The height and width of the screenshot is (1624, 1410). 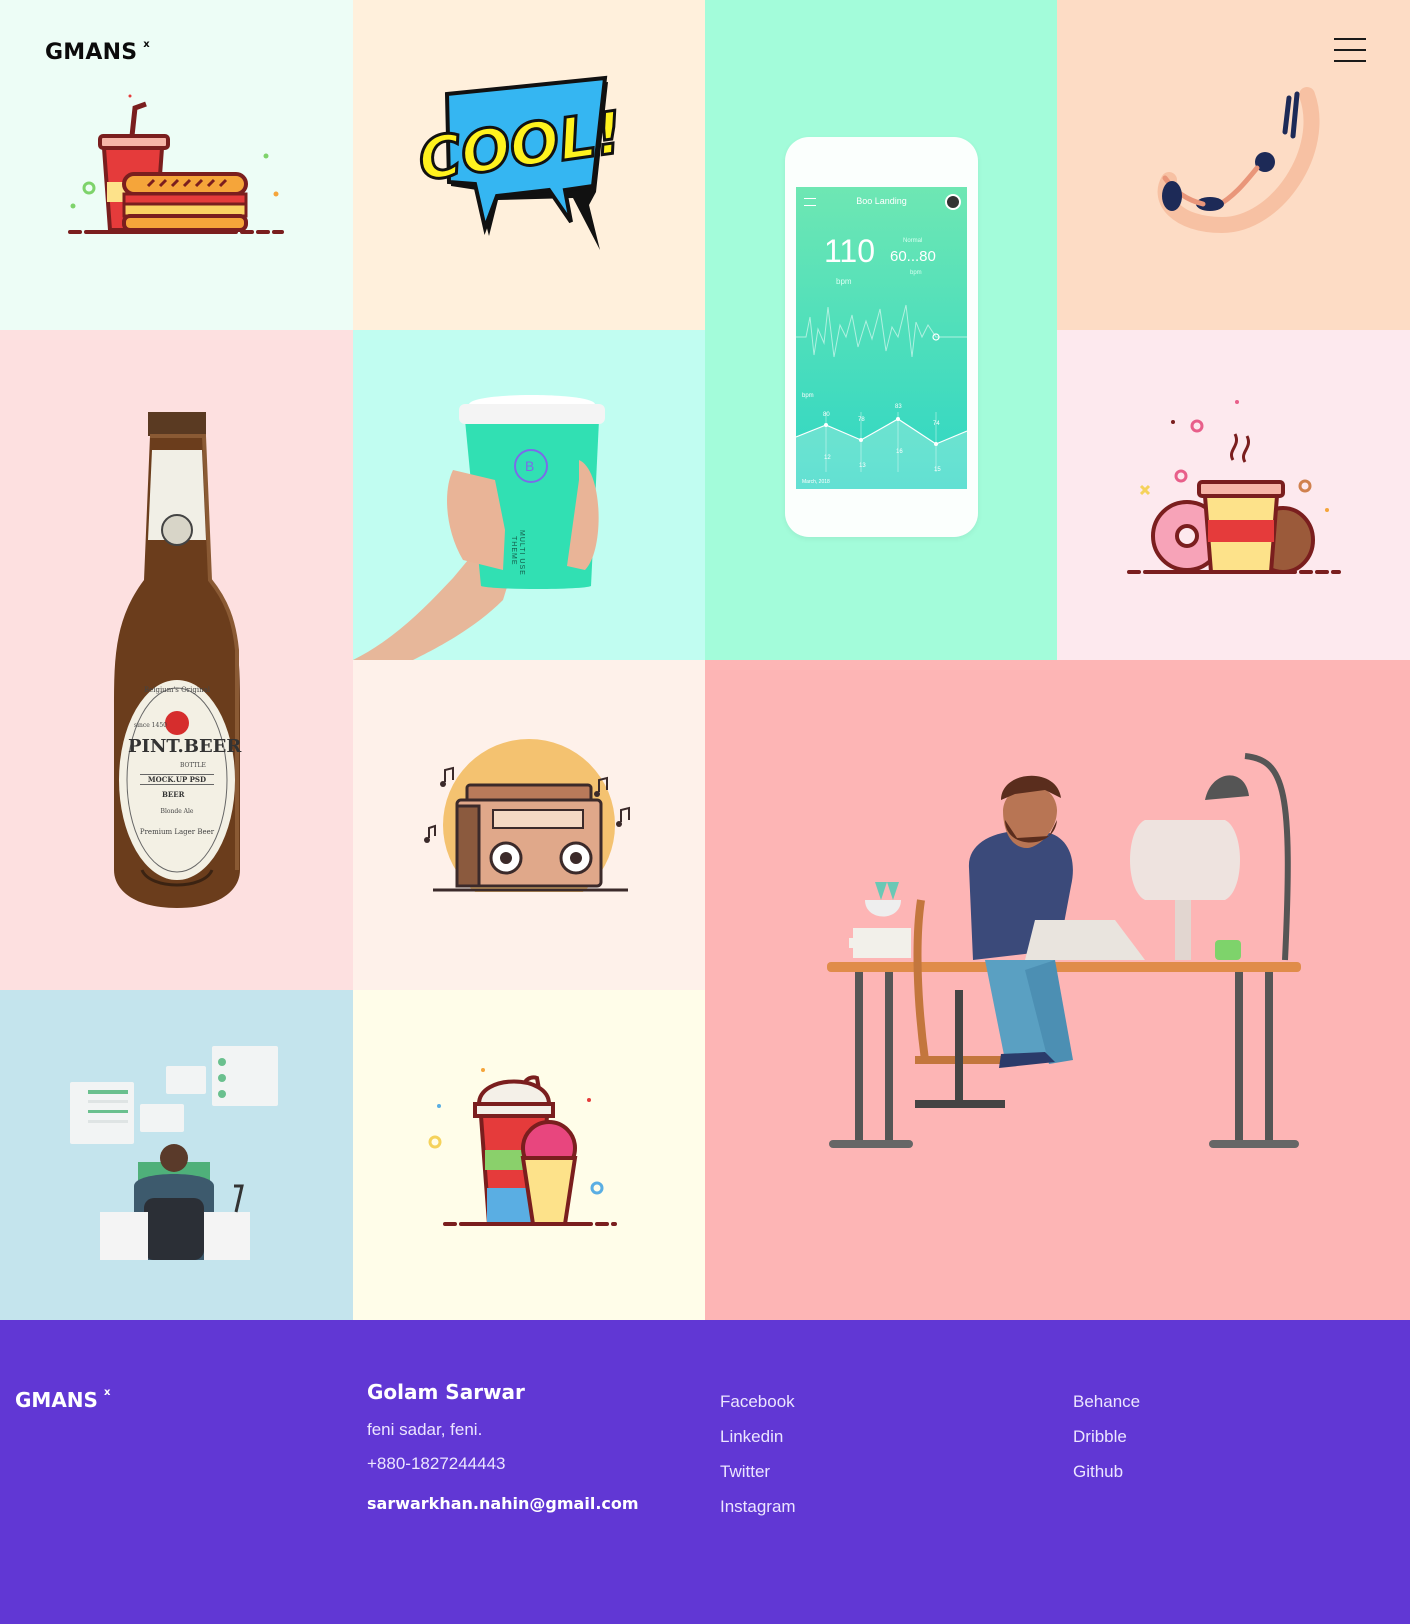 What do you see at coordinates (1106, 1437) in the screenshot?
I see `dribble-link: Dribble` at bounding box center [1106, 1437].